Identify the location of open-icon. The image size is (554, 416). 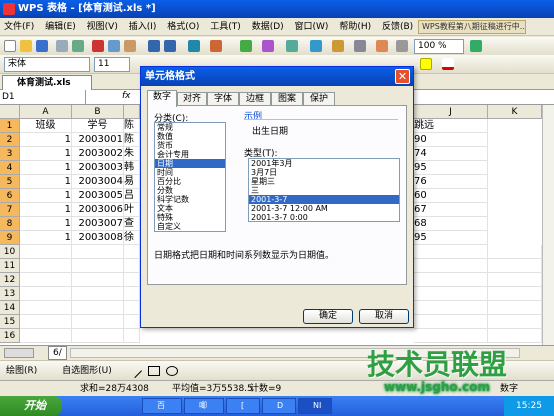
(26, 46).